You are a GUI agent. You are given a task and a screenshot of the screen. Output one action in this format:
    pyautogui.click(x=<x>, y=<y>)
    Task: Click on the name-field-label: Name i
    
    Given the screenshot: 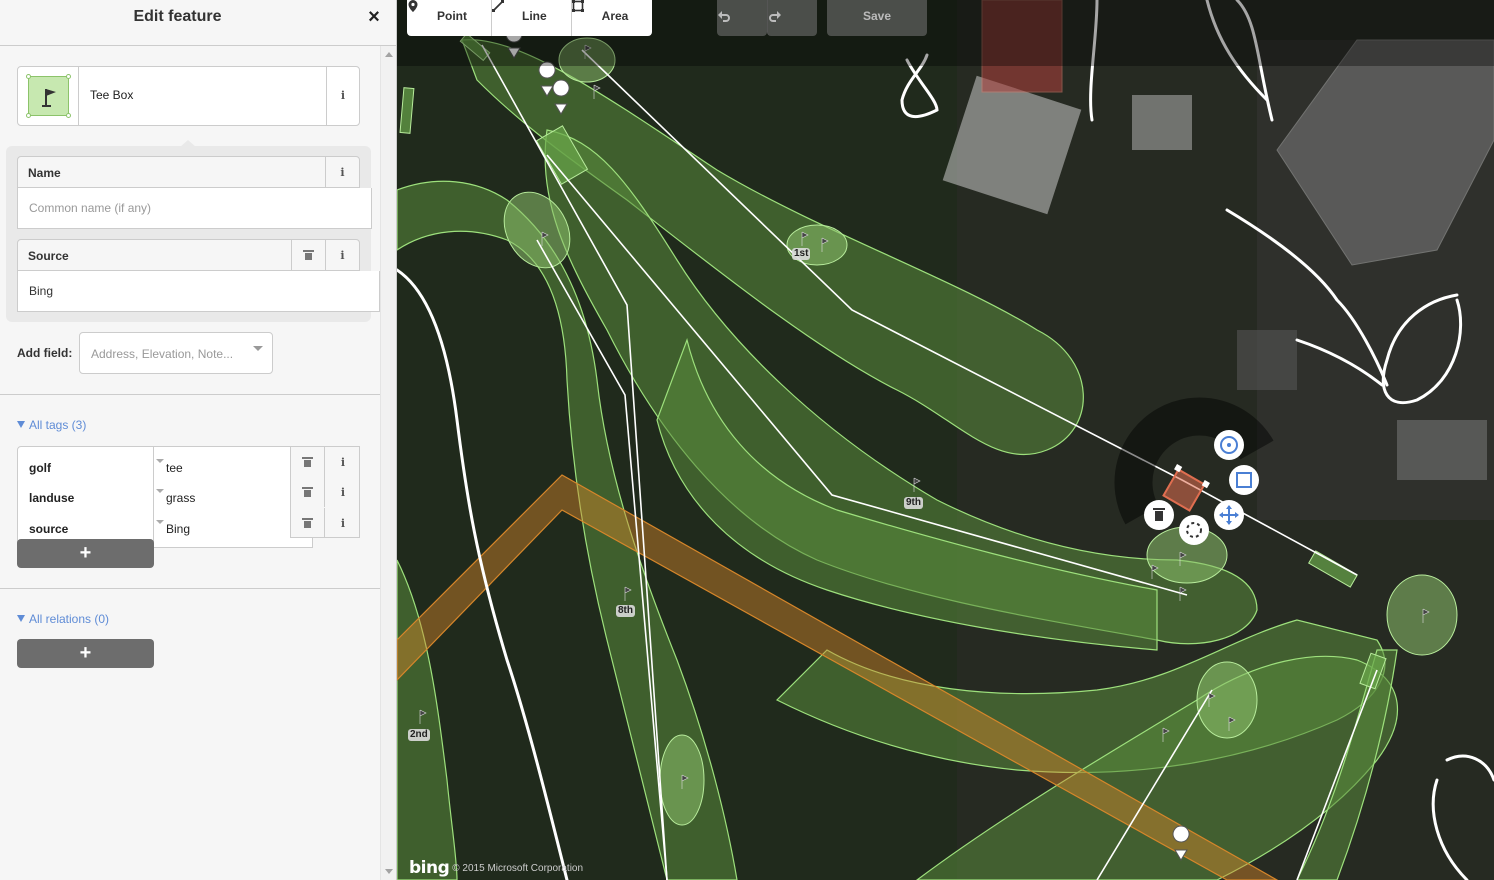 What is the action you would take?
    pyautogui.click(x=188, y=172)
    